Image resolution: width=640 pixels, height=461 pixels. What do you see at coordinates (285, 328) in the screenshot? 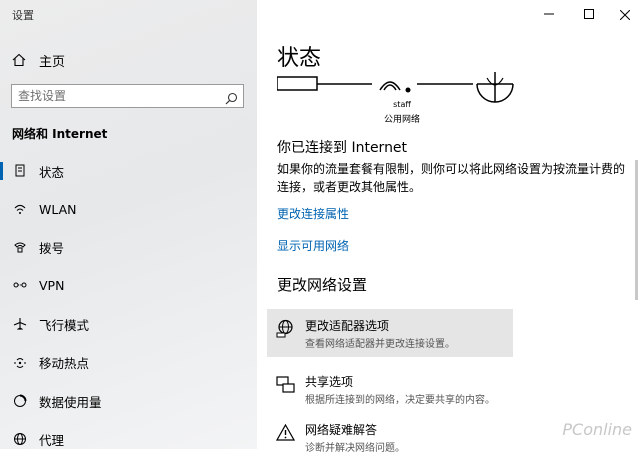
I see `adapter-icon` at bounding box center [285, 328].